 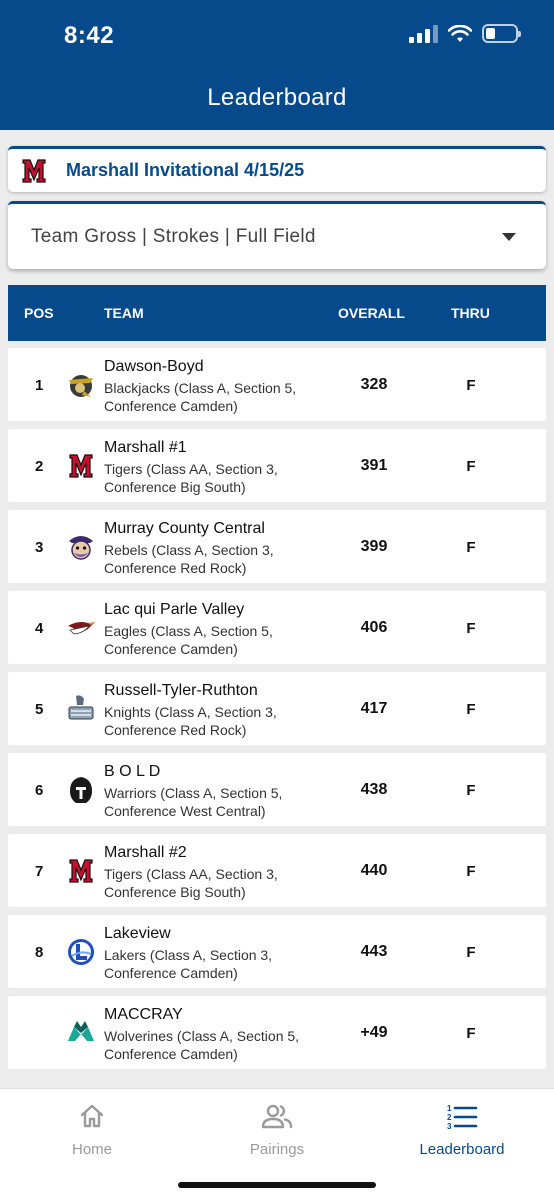 What do you see at coordinates (81, 628) in the screenshot?
I see `eagles-logo-icon` at bounding box center [81, 628].